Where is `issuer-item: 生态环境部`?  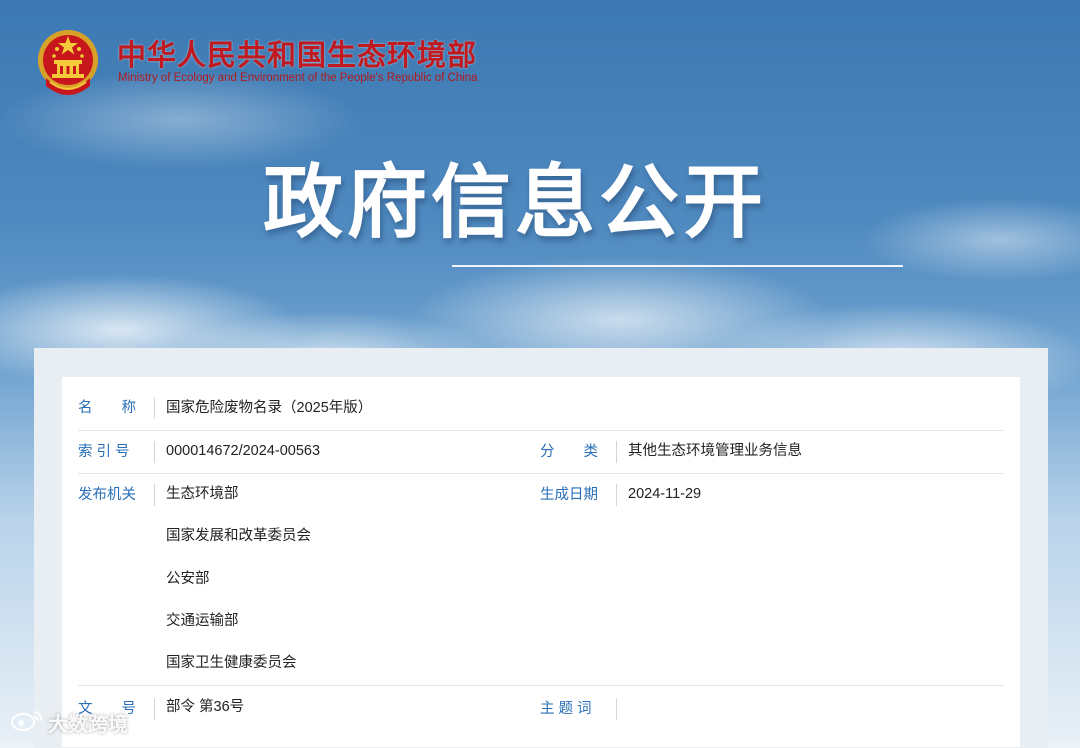
issuer-item: 生态环境部 is located at coordinates (202, 494).